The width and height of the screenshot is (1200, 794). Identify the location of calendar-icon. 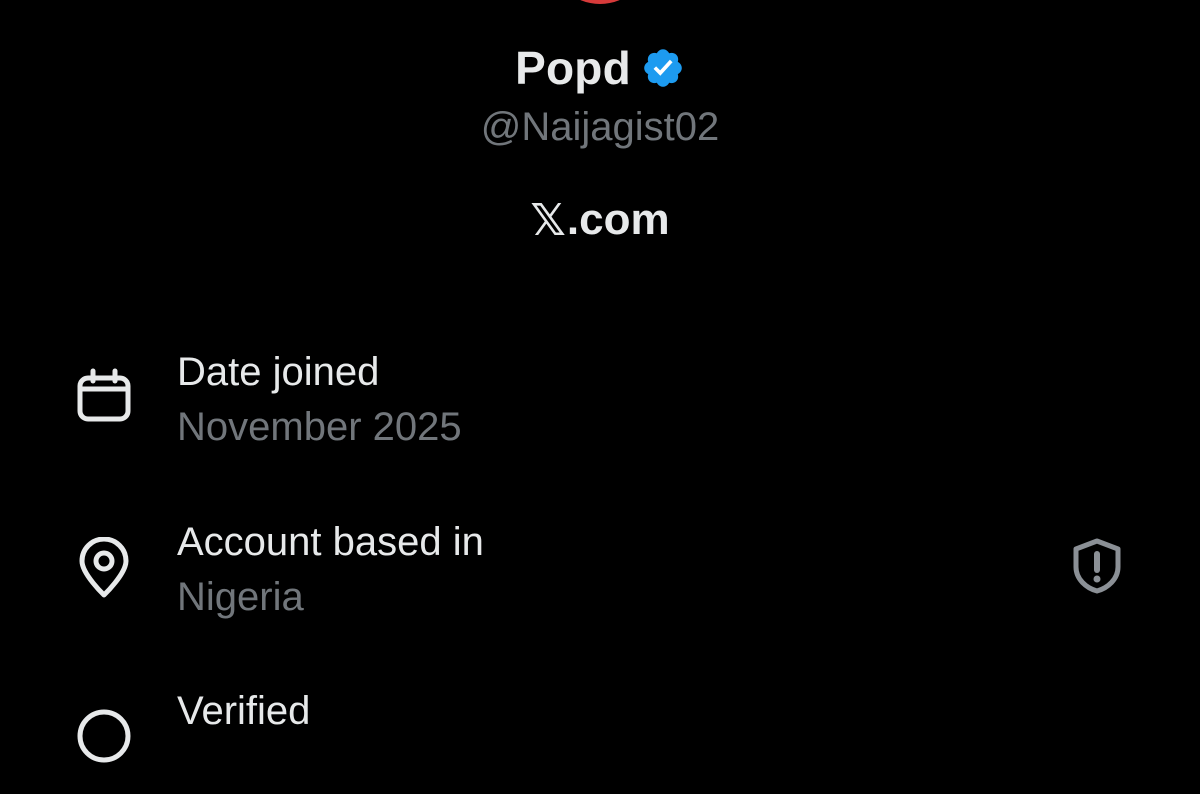
(104, 397).